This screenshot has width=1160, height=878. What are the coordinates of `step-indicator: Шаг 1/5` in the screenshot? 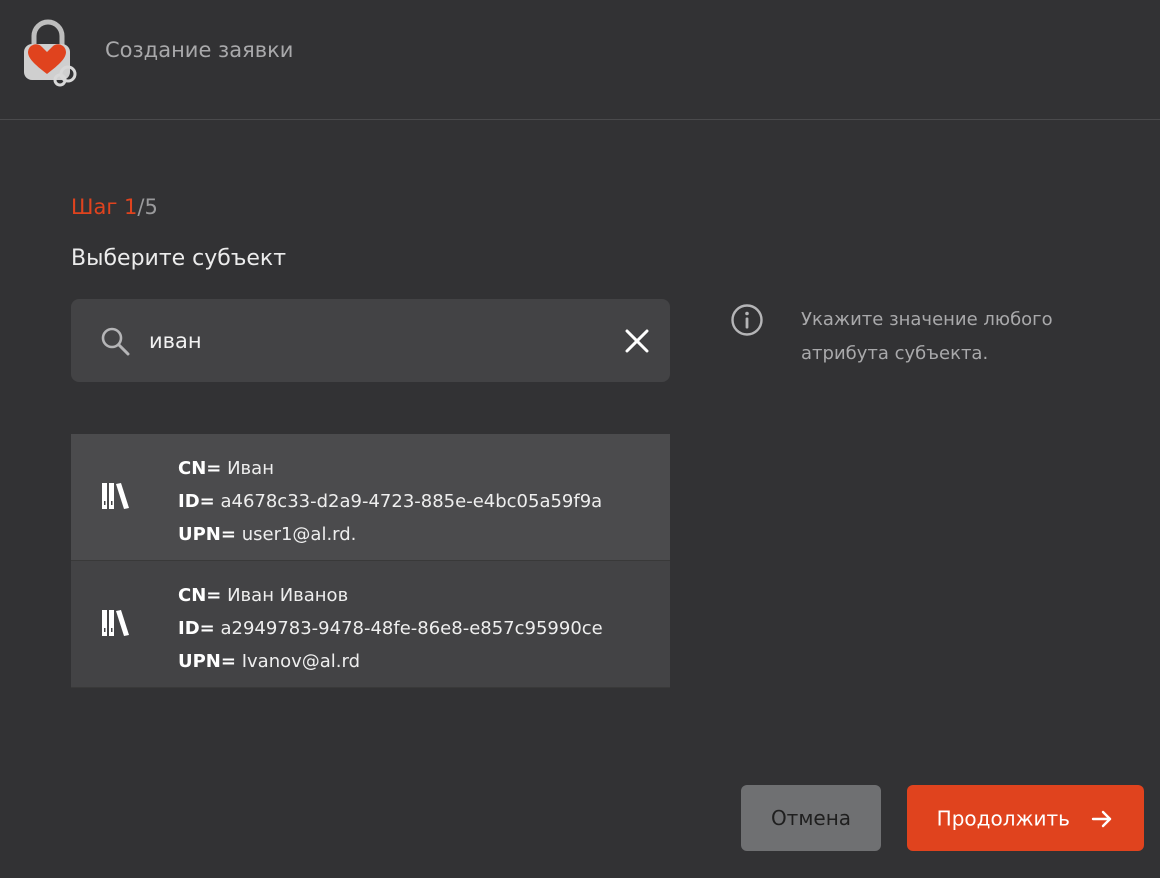 It's located at (114, 207).